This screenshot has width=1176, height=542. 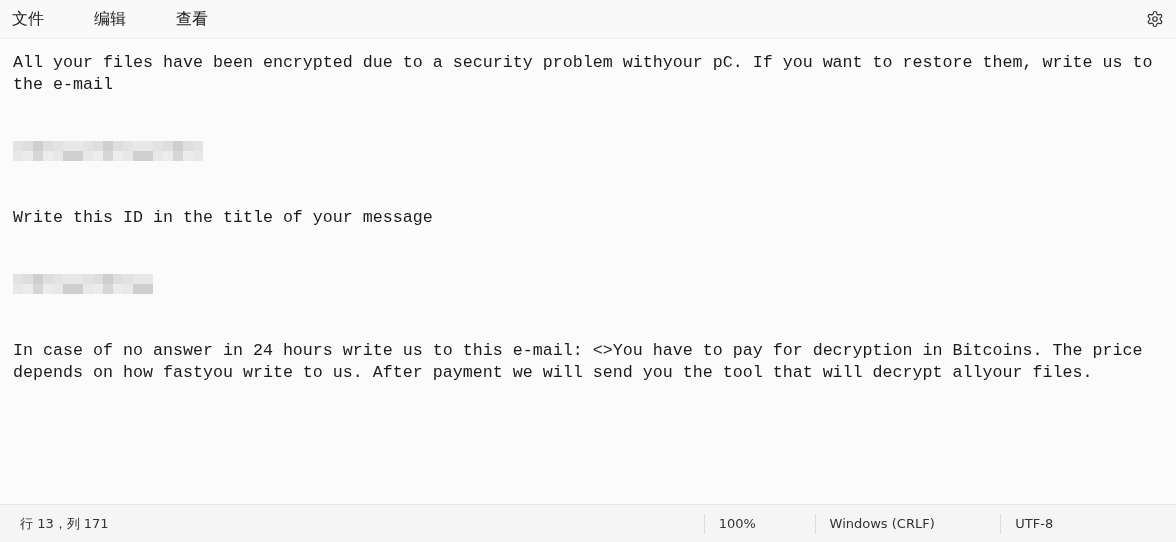 What do you see at coordinates (882, 523) in the screenshot?
I see `line-ending: Windows (CRLF)` at bounding box center [882, 523].